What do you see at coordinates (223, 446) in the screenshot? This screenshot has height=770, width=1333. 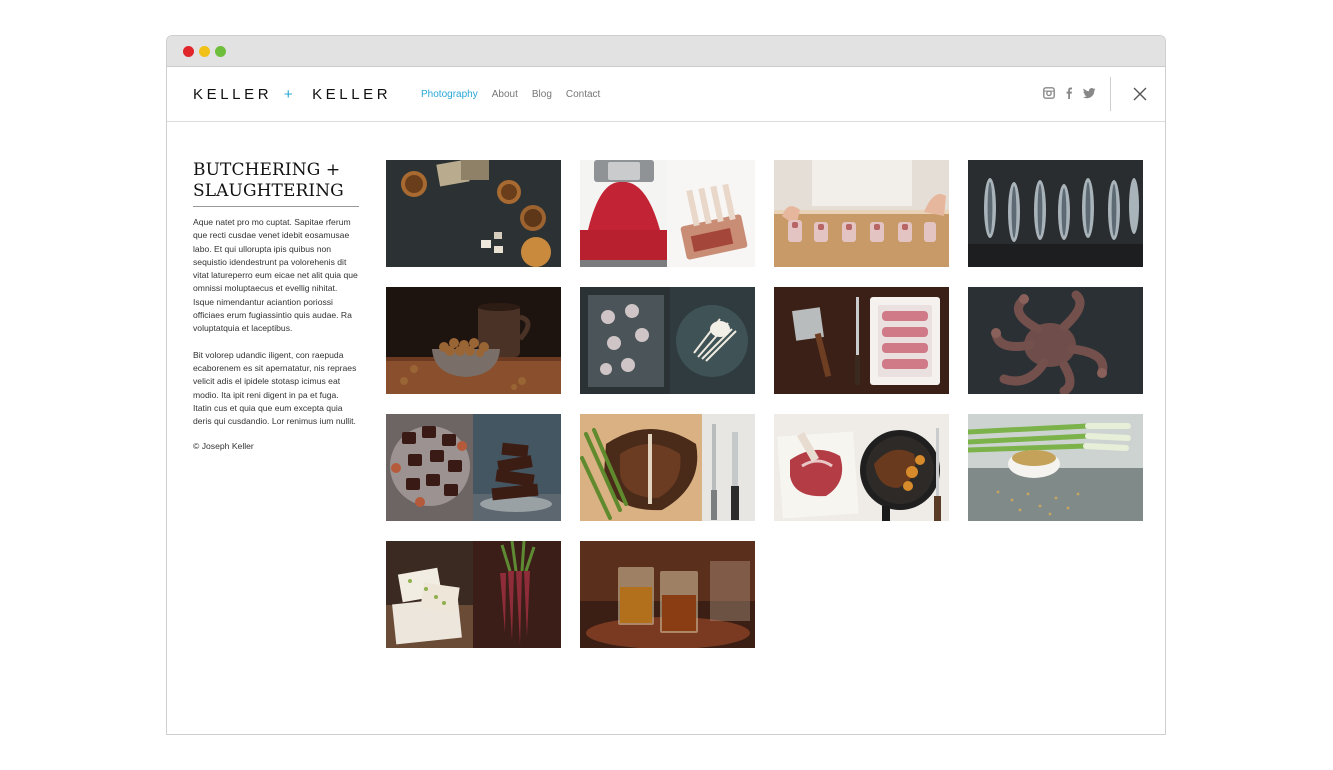 I see `copyright: © Joseph Keller` at bounding box center [223, 446].